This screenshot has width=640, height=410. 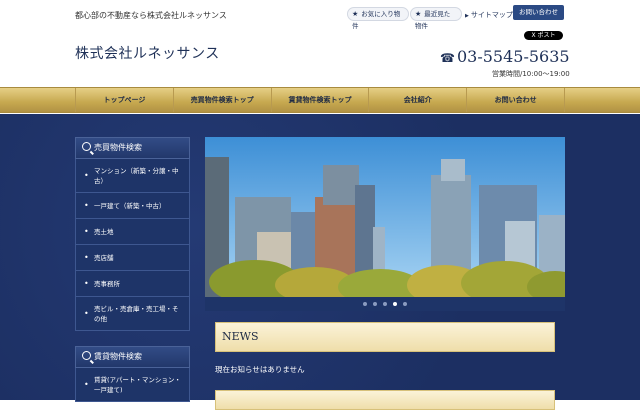 I want to click on rent-search-heading: 賃貸物件検索, so click(x=132, y=357).